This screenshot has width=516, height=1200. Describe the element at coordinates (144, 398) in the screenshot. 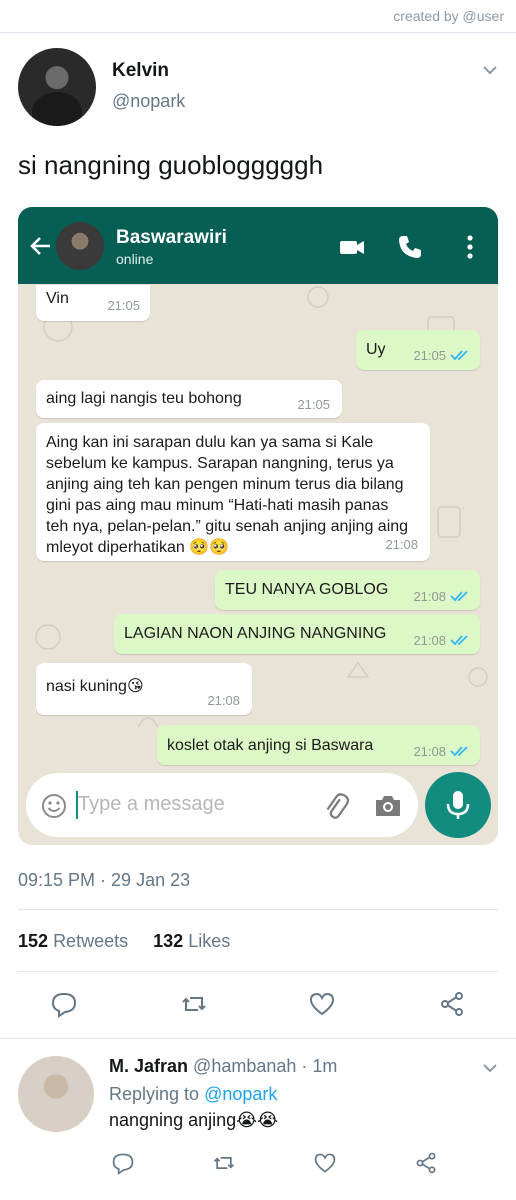

I see `message-text: aing lagi nangis teu bohong` at that location.